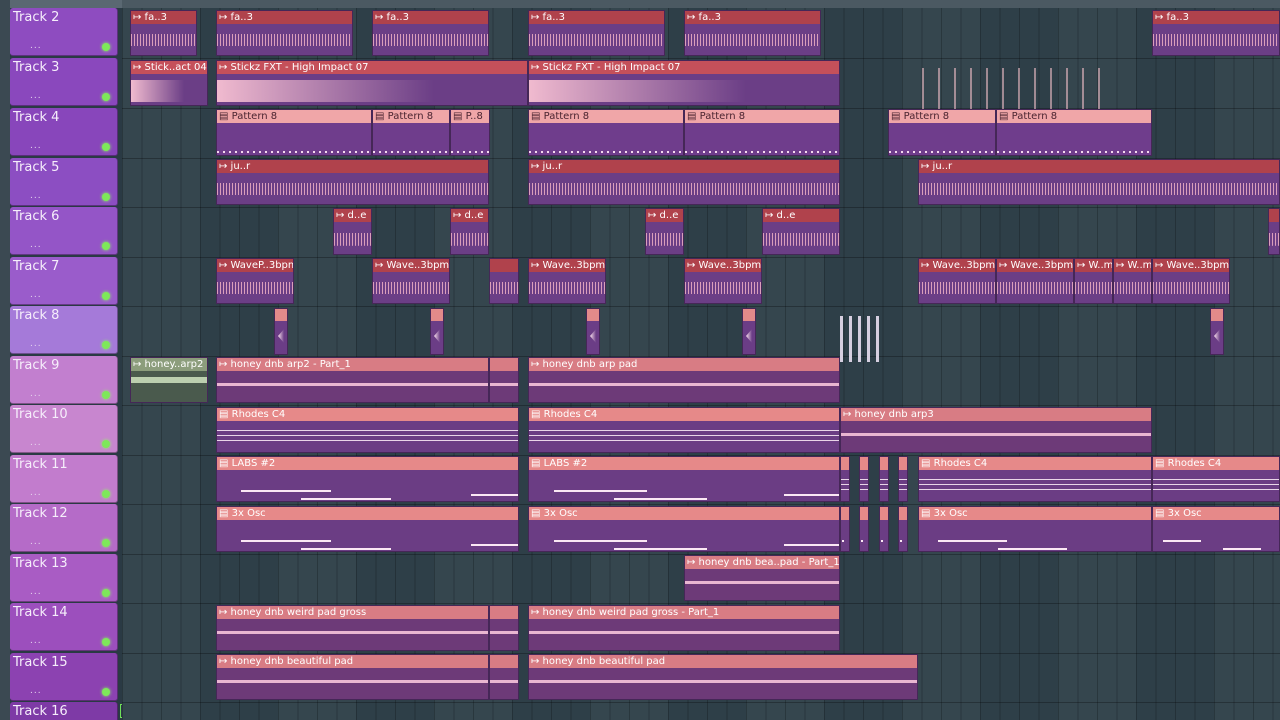 The height and width of the screenshot is (720, 1280). I want to click on audio-clip-weird-pad: ↦ honey dnb weird pad gross, so click(352, 628).